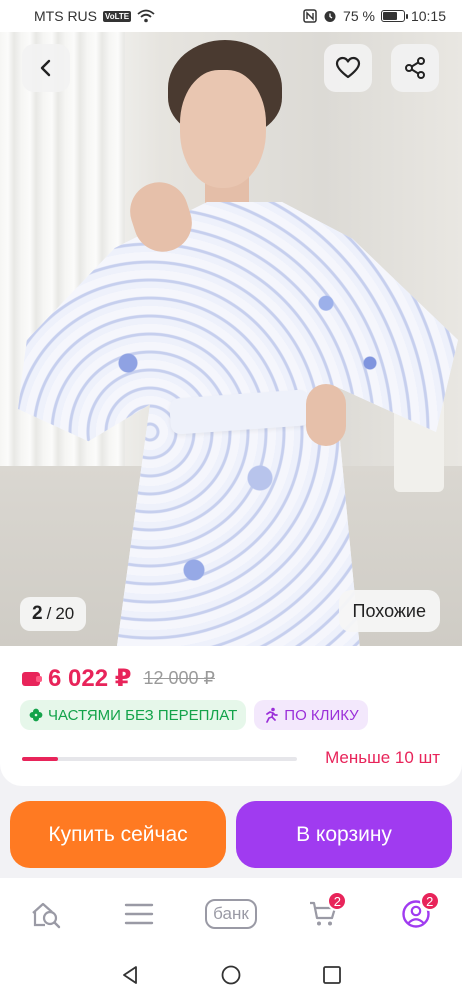  I want to click on old-price: 12 000 ₽, so click(179, 678).